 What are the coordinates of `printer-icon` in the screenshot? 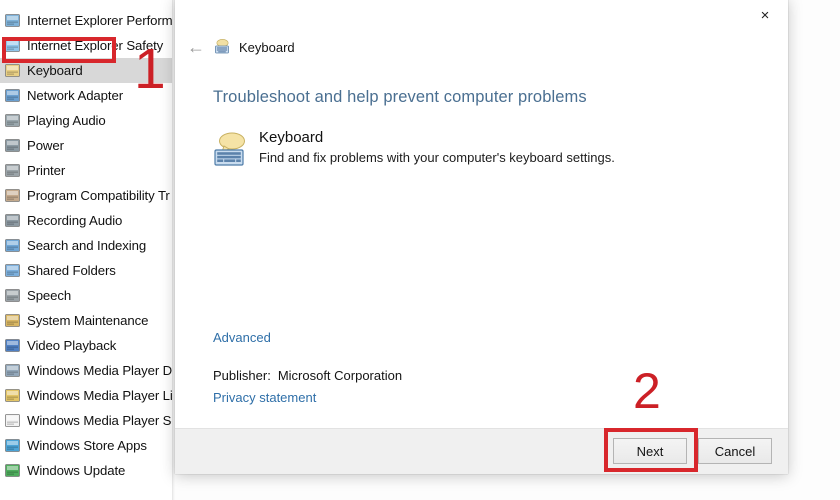 It's located at (13, 171).